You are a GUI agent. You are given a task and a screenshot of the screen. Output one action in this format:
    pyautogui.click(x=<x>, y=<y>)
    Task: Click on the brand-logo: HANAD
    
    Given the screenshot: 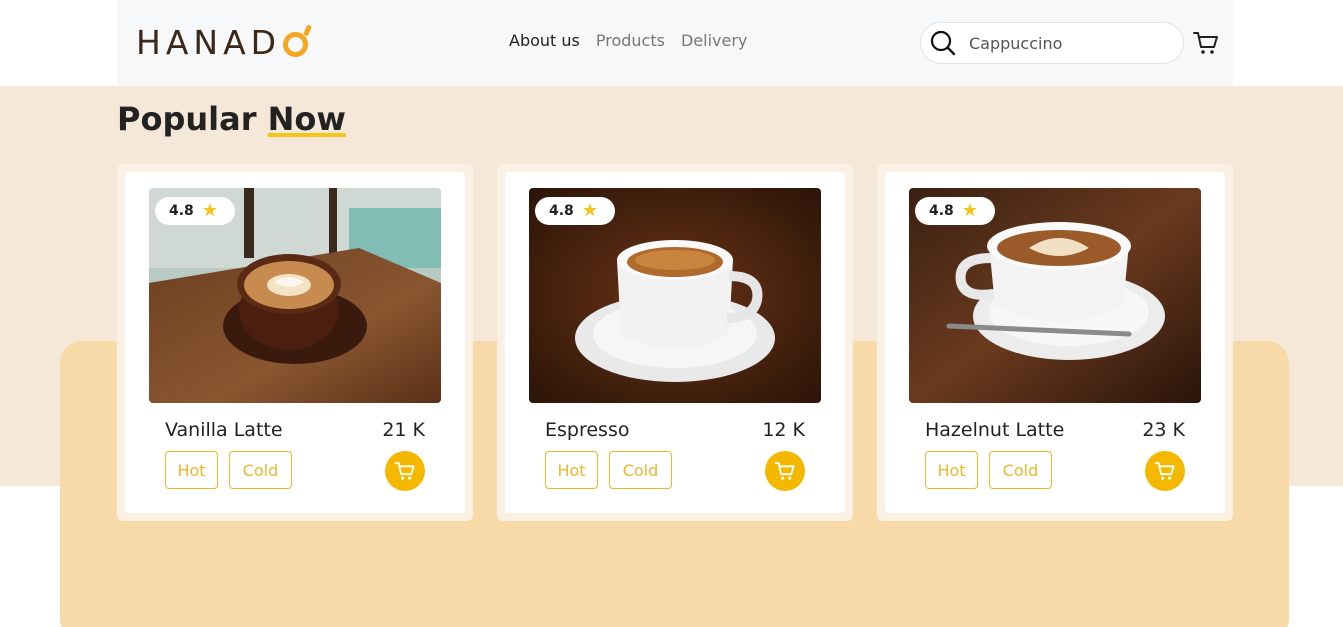 What is the action you would take?
    pyautogui.click(x=222, y=42)
    